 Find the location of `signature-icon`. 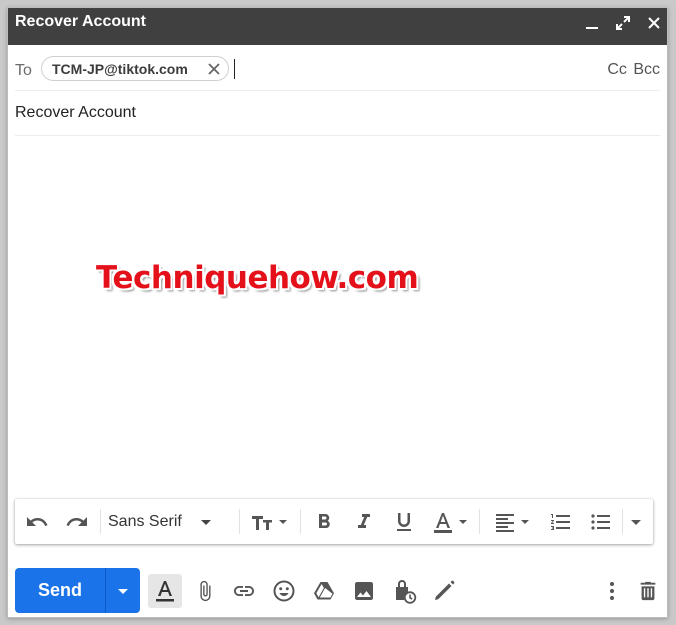

signature-icon is located at coordinates (444, 591).